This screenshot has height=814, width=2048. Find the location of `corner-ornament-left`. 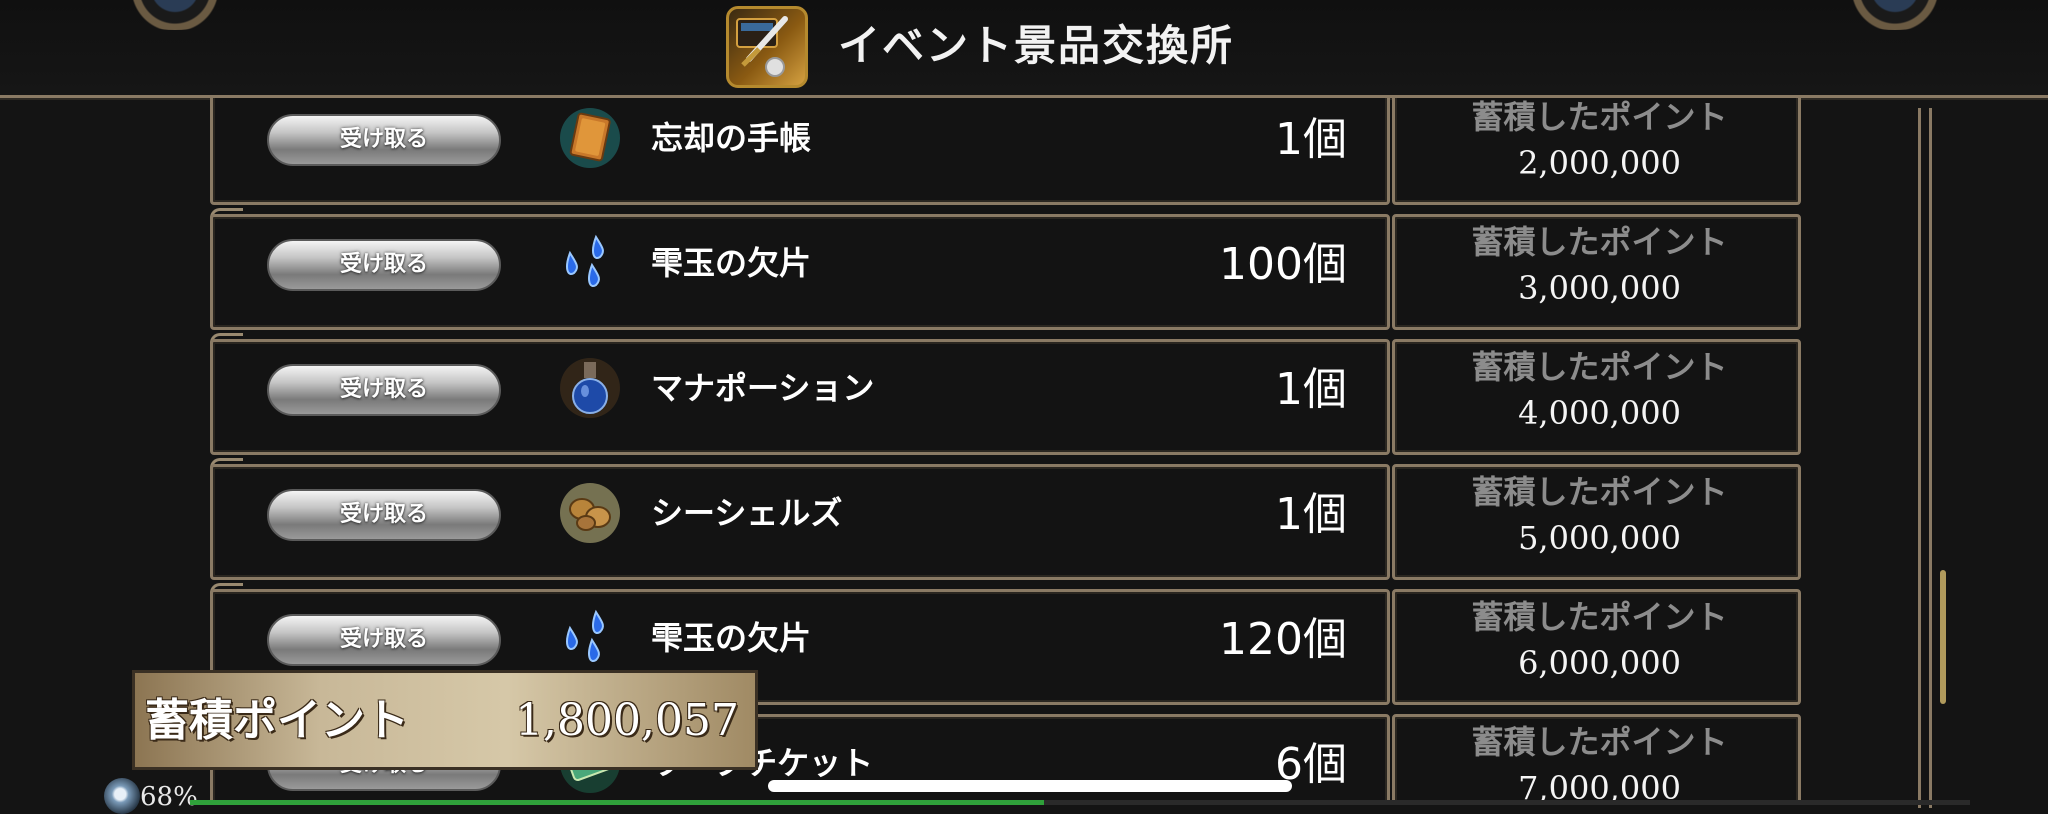

corner-ornament-left is located at coordinates (175, 15).